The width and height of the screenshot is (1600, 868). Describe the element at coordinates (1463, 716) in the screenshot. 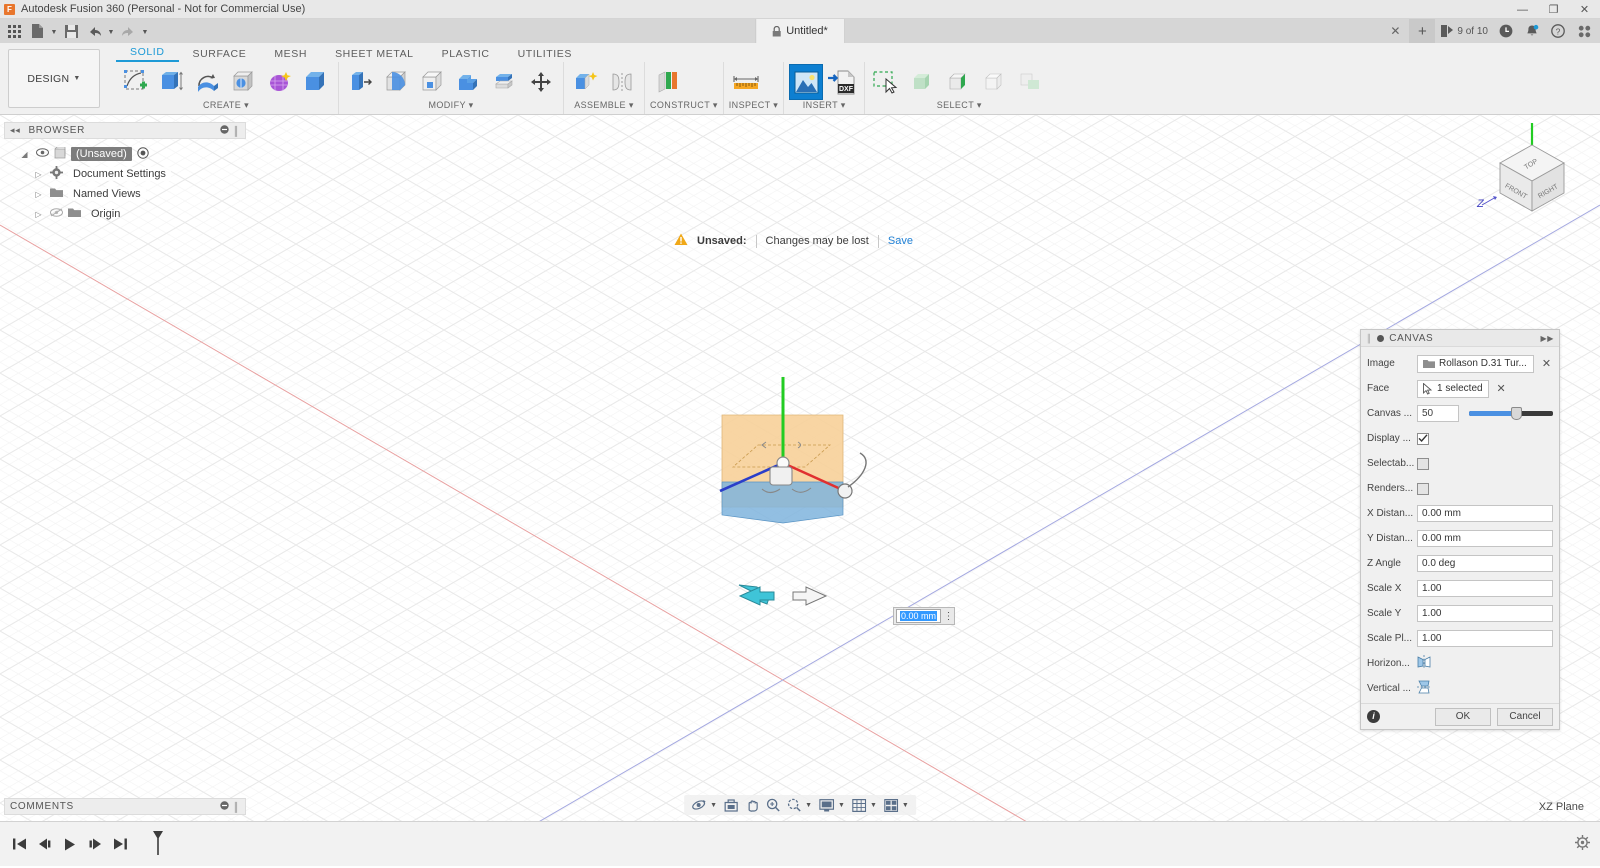

I see `ok-button: OK` at that location.